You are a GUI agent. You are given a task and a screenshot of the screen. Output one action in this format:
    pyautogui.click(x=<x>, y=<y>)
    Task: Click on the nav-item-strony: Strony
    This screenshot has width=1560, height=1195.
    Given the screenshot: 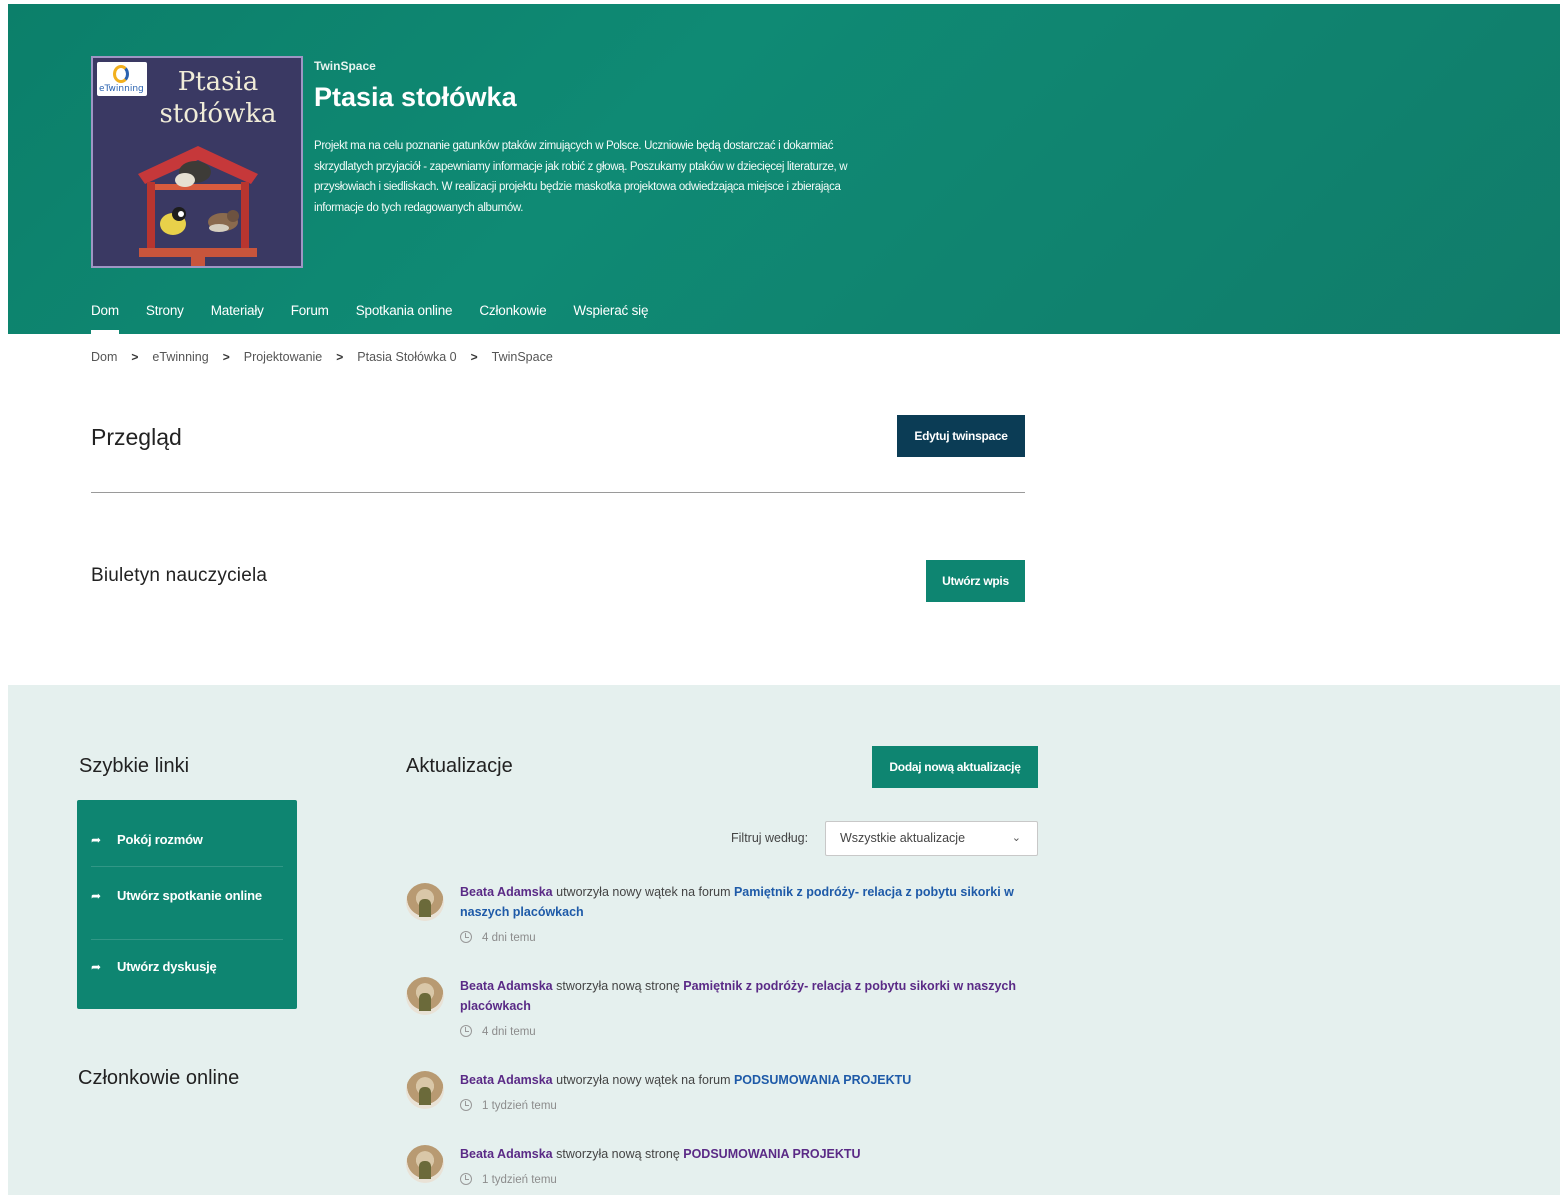 What is the action you would take?
    pyautogui.click(x=165, y=317)
    